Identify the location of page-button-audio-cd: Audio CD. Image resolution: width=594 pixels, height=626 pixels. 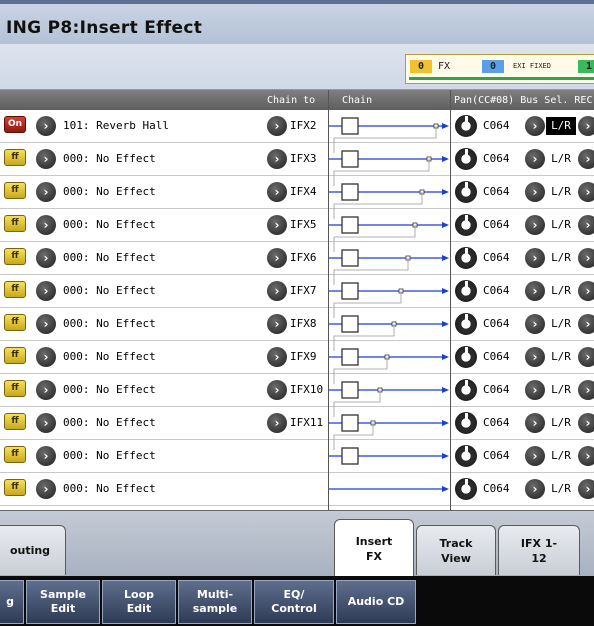
(376, 602).